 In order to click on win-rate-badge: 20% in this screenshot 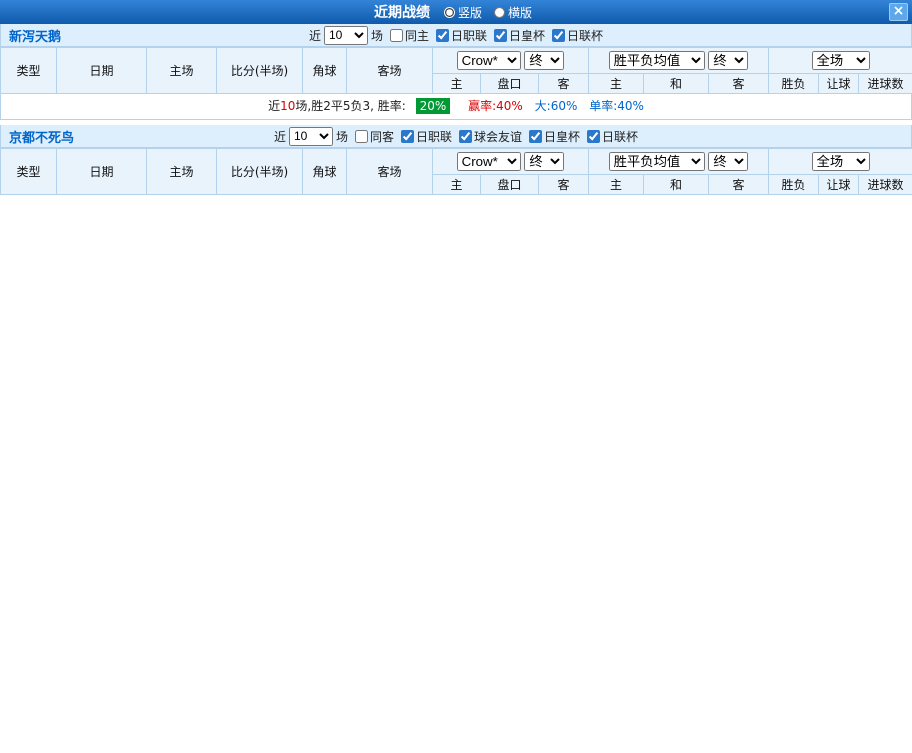, I will do `click(433, 106)`.